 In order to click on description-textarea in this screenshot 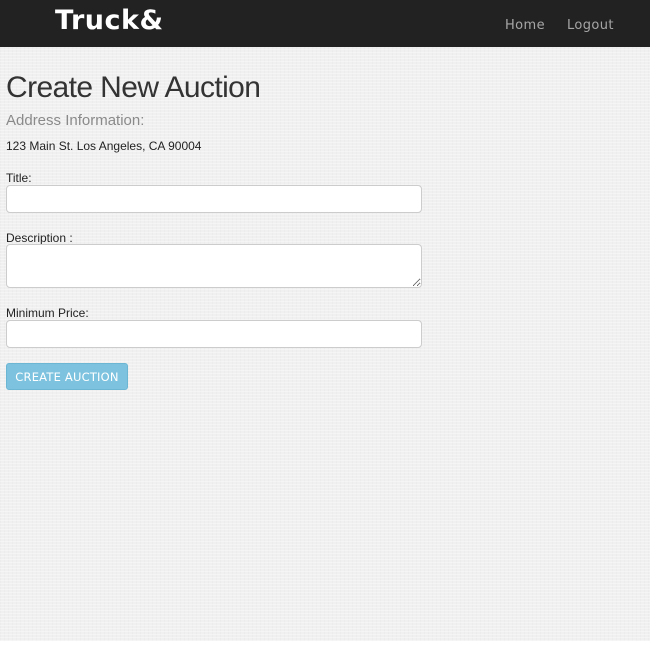, I will do `click(214, 266)`.